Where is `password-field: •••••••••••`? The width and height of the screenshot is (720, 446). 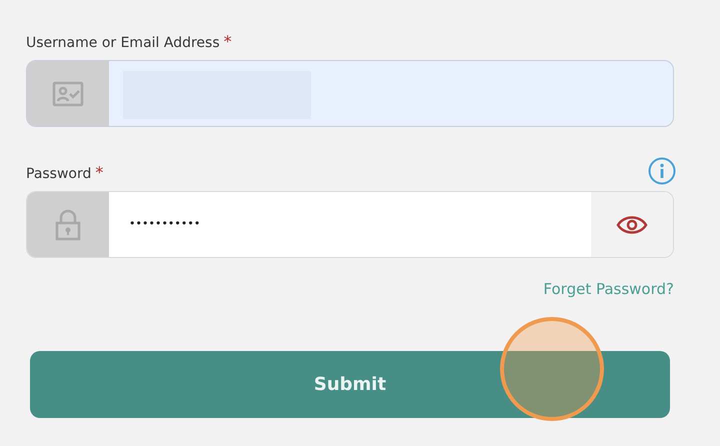 password-field: ••••••••••• is located at coordinates (350, 224).